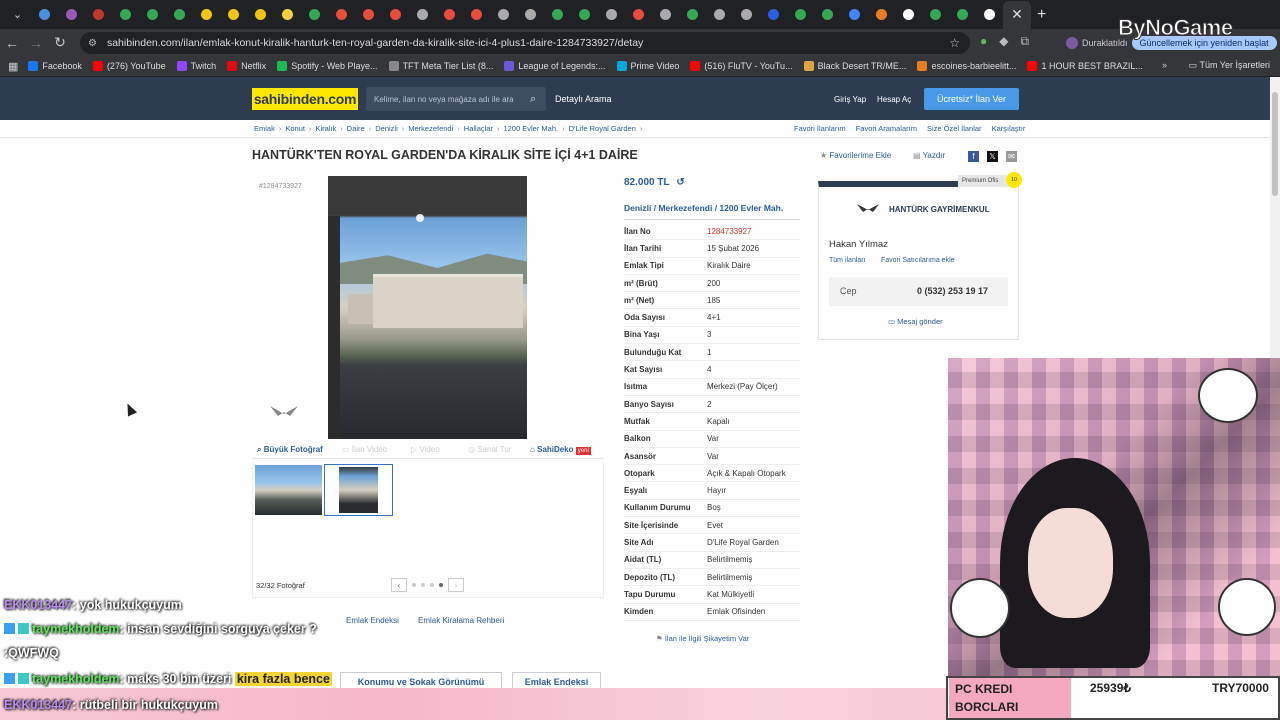  Describe the element at coordinates (325, 128) in the screenshot. I see `breadcrumb-item: Kiralık` at that location.